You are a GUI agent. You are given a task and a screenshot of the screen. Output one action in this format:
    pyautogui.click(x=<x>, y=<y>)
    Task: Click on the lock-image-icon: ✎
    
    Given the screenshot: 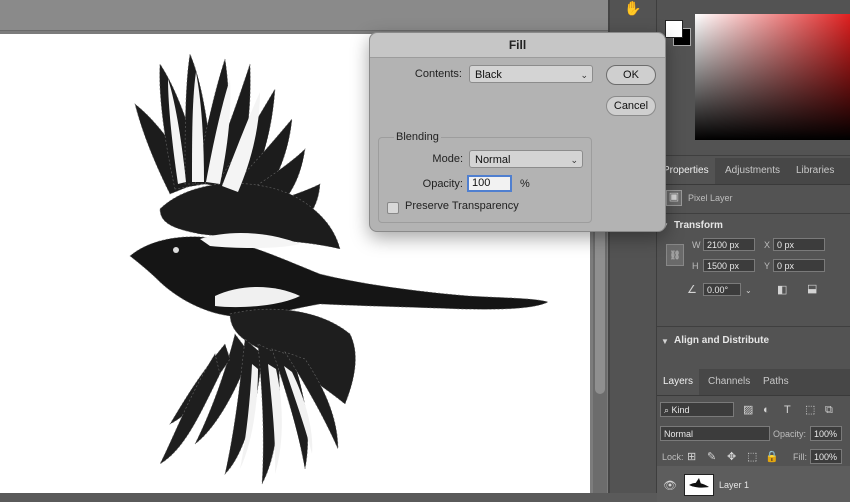 What is the action you would take?
    pyautogui.click(x=711, y=457)
    